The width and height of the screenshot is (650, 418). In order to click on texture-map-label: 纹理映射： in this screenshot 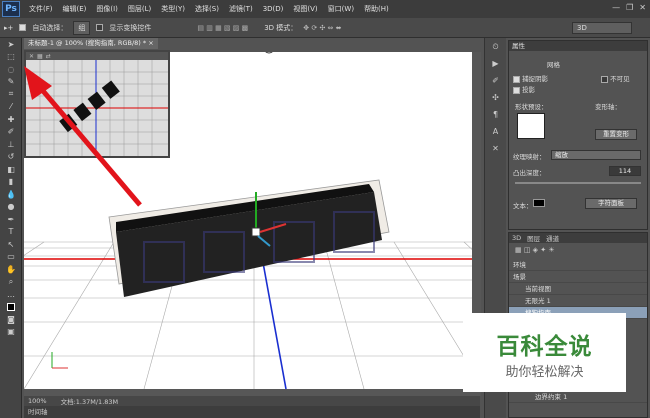, I will do `click(529, 157)`.